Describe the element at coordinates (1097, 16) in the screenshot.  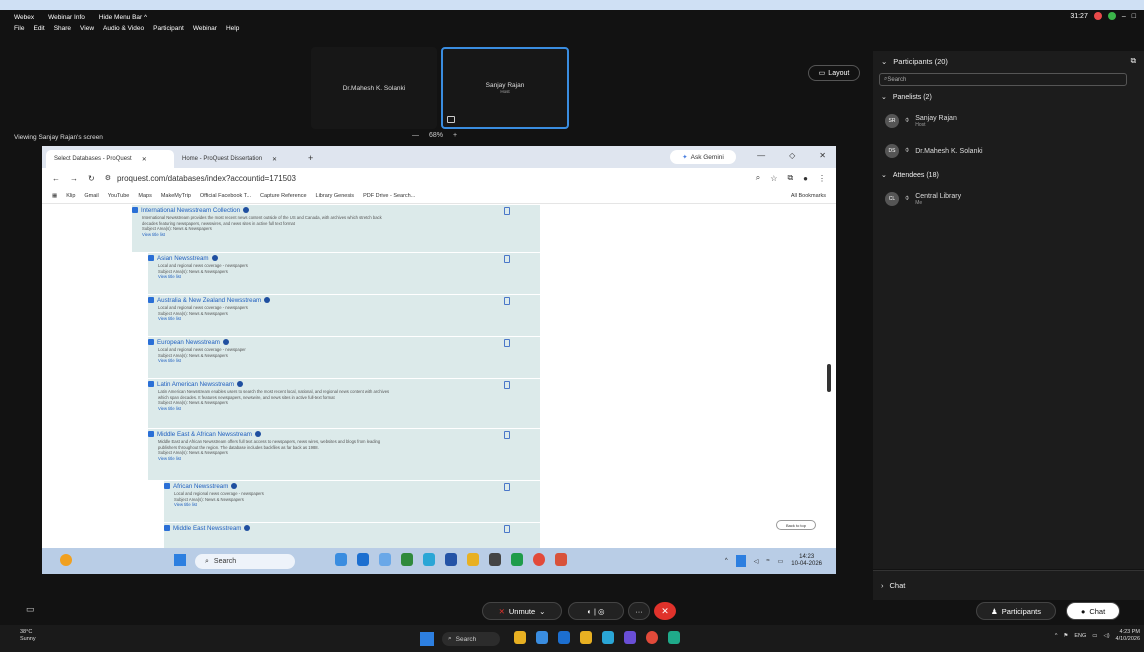
I see `record-icon` at that location.